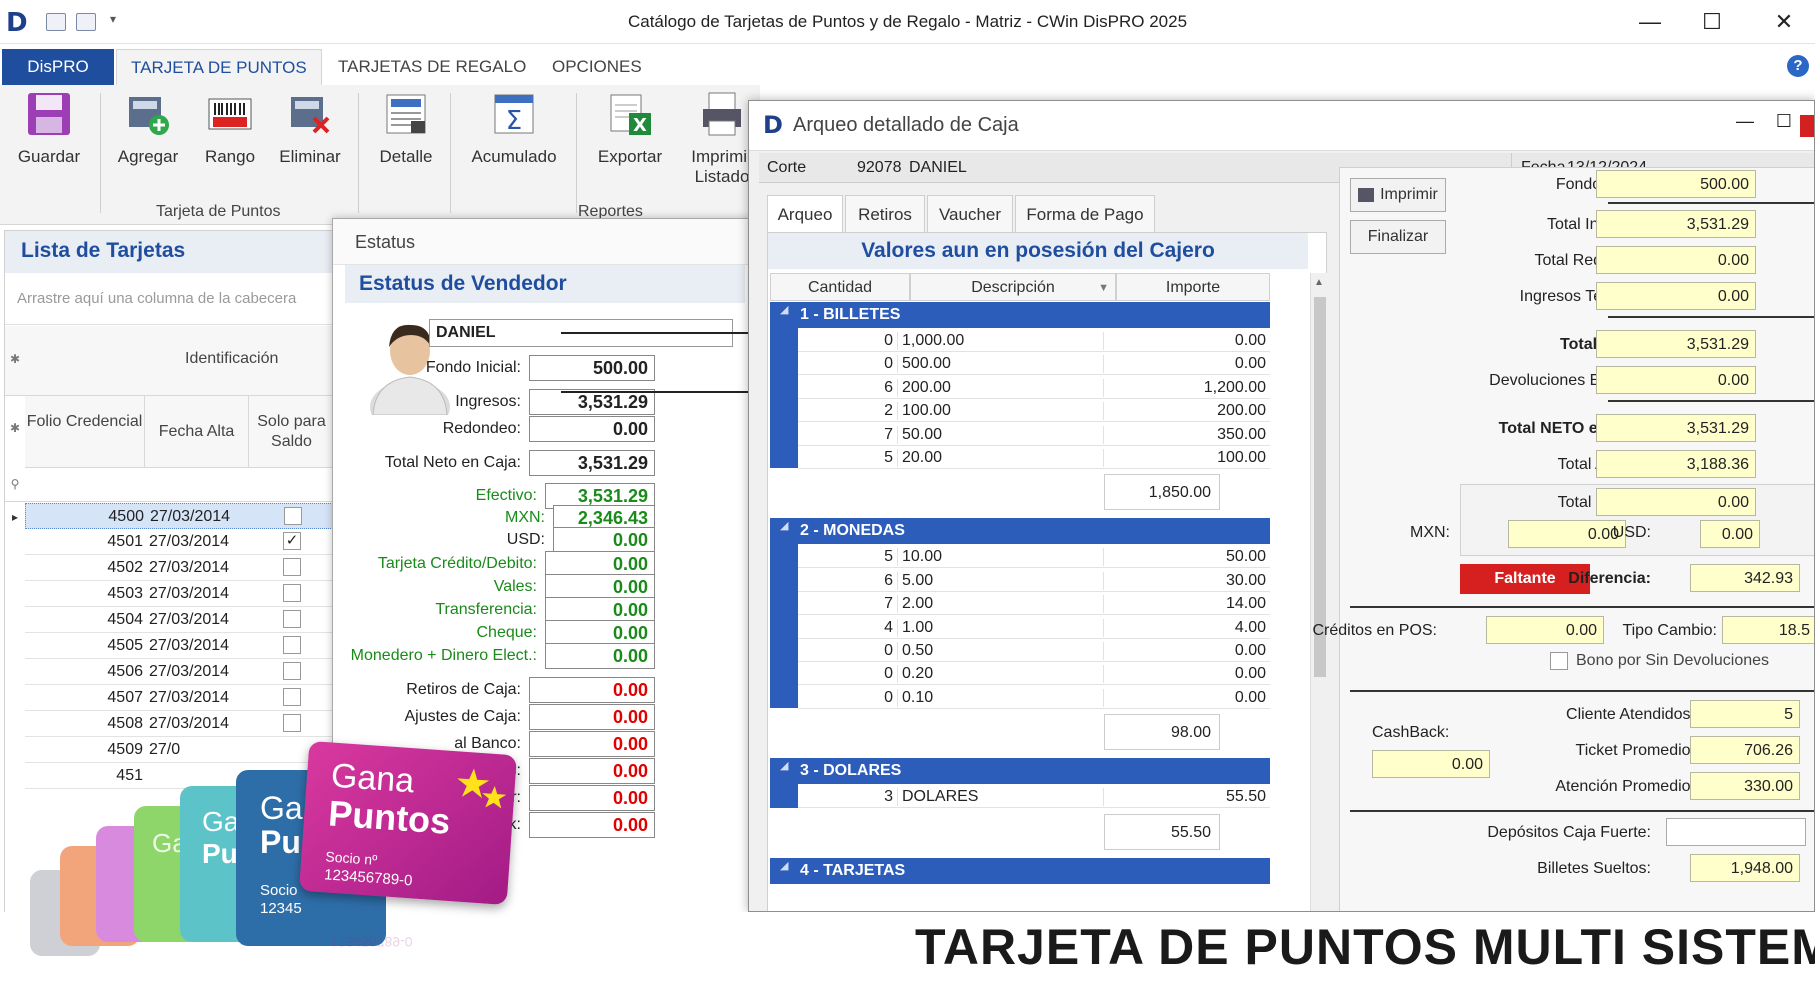  Describe the element at coordinates (1676, 380) in the screenshot. I see `devoluciones-field: 0.00` at that location.